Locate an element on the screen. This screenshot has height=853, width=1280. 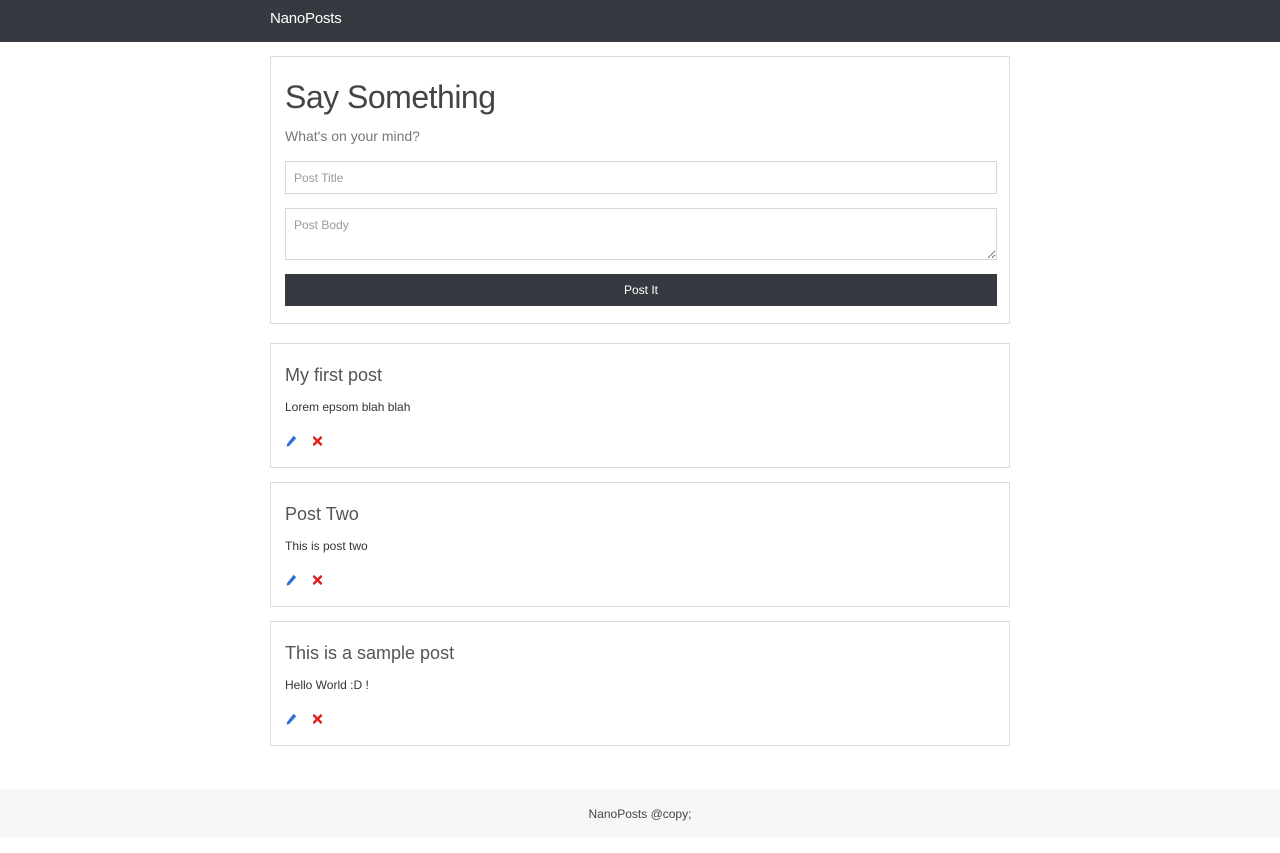
post-title: This is a sample post is located at coordinates (370, 653).